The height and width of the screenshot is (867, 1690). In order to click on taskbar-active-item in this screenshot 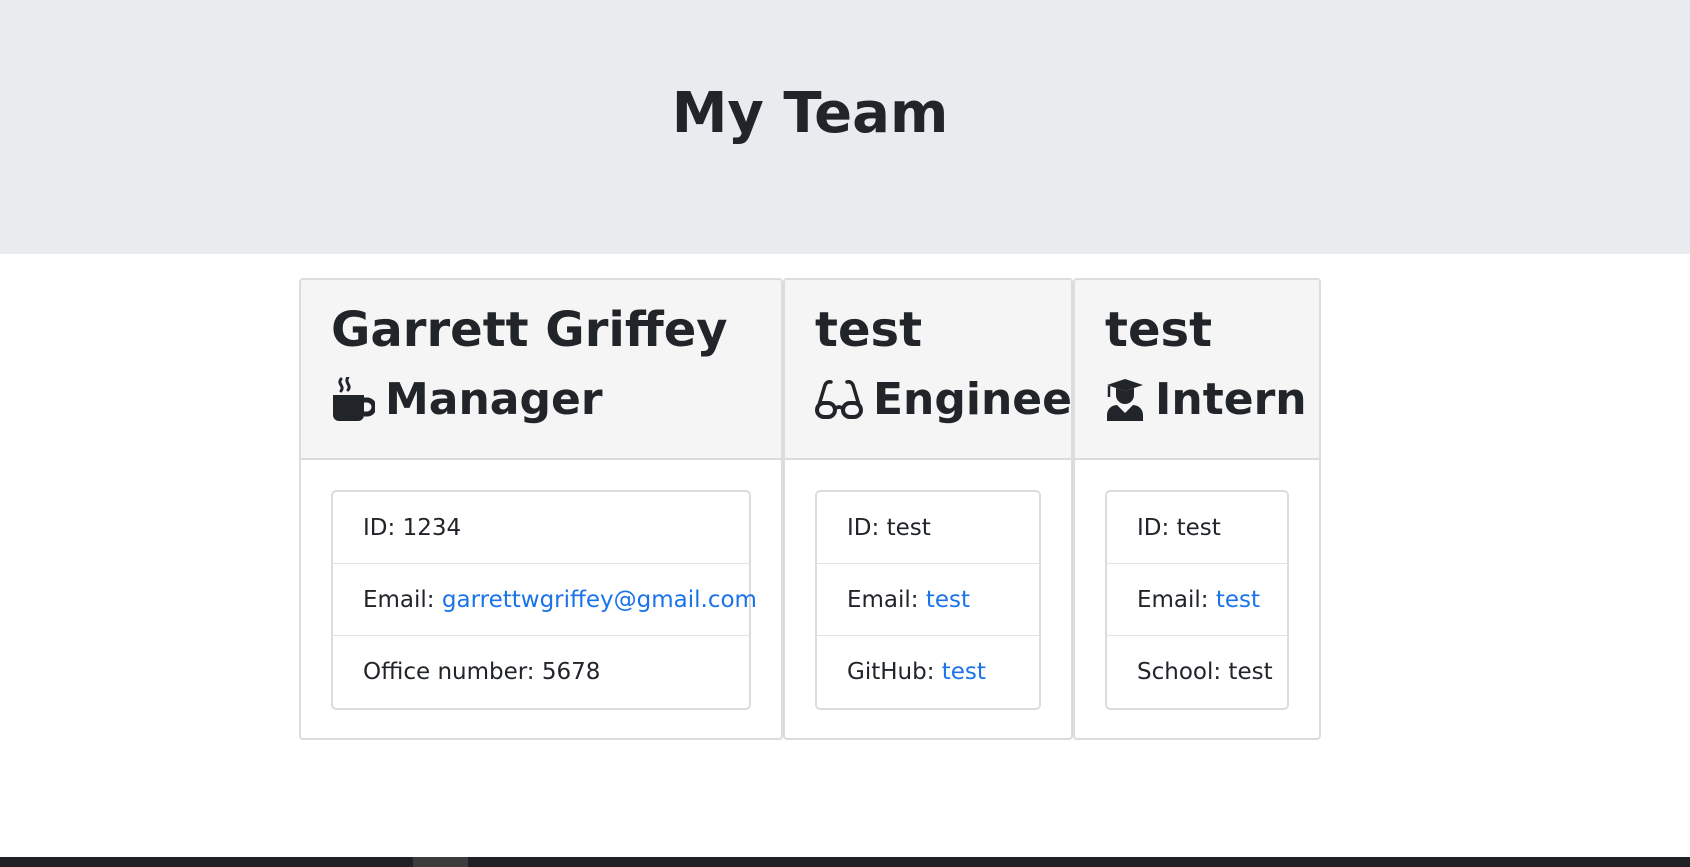, I will do `click(440, 862)`.